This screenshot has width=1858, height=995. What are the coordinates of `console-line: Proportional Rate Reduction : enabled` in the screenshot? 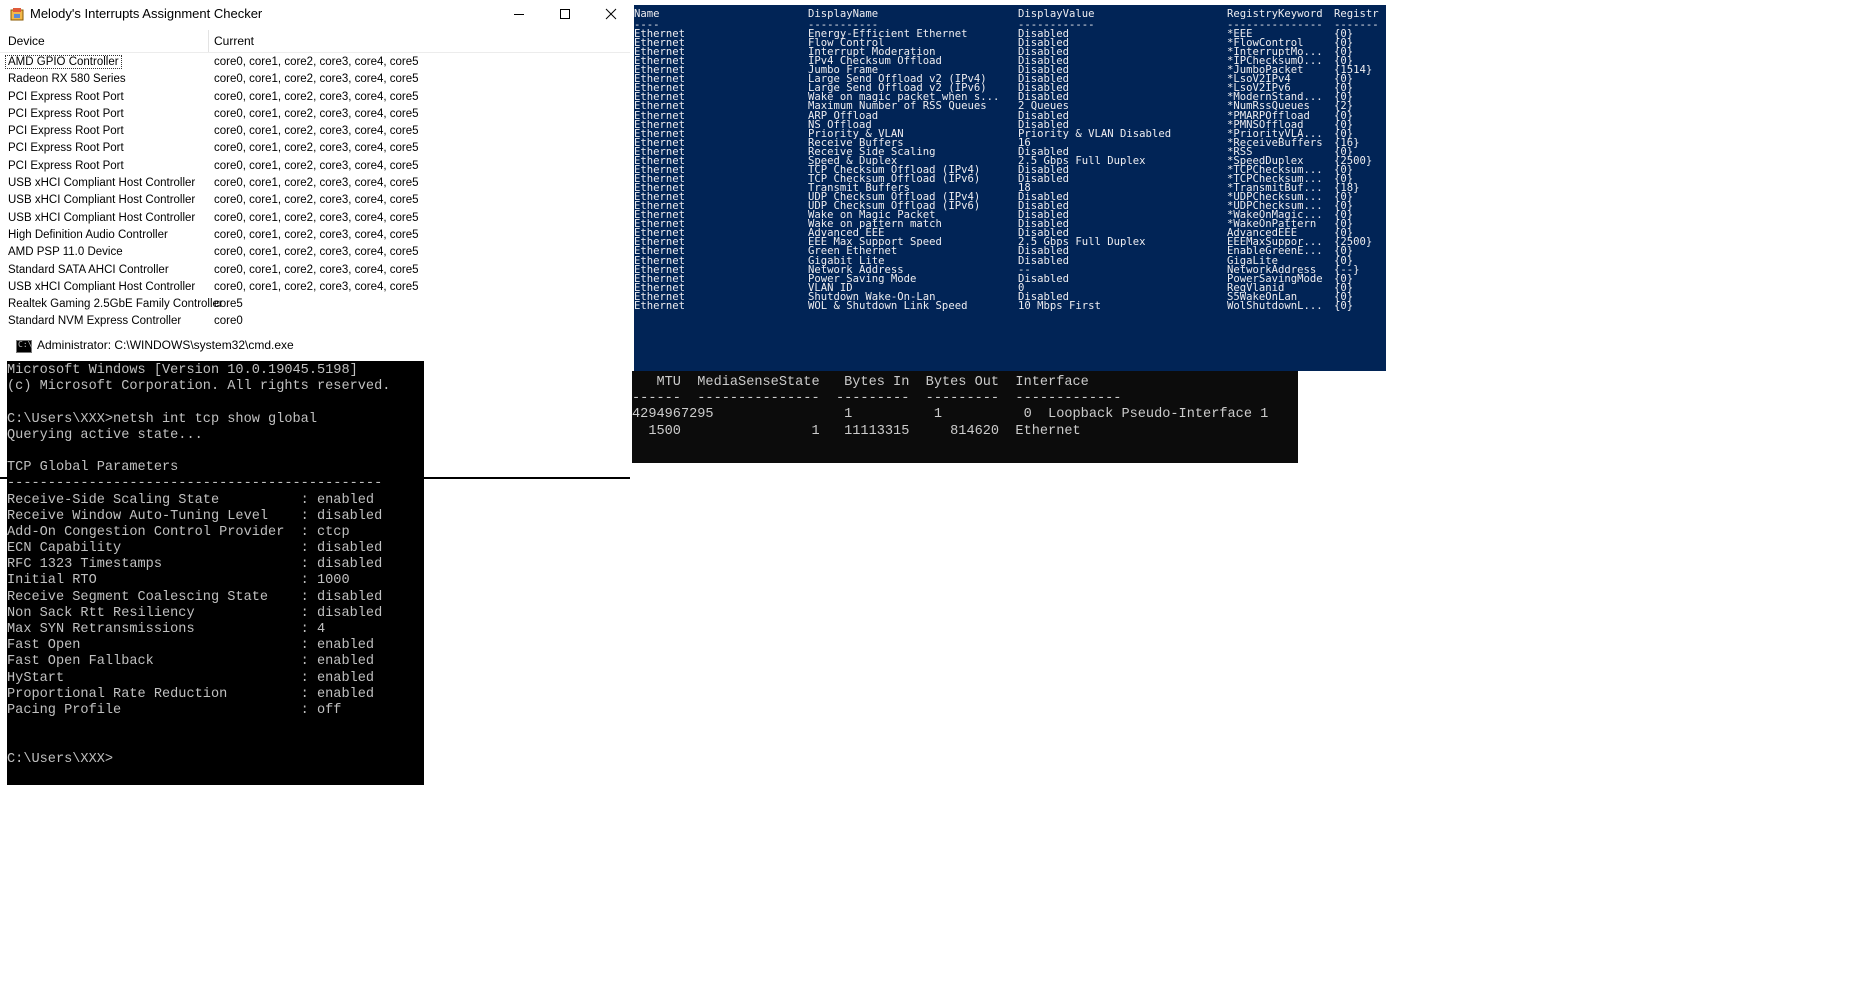 It's located at (191, 694).